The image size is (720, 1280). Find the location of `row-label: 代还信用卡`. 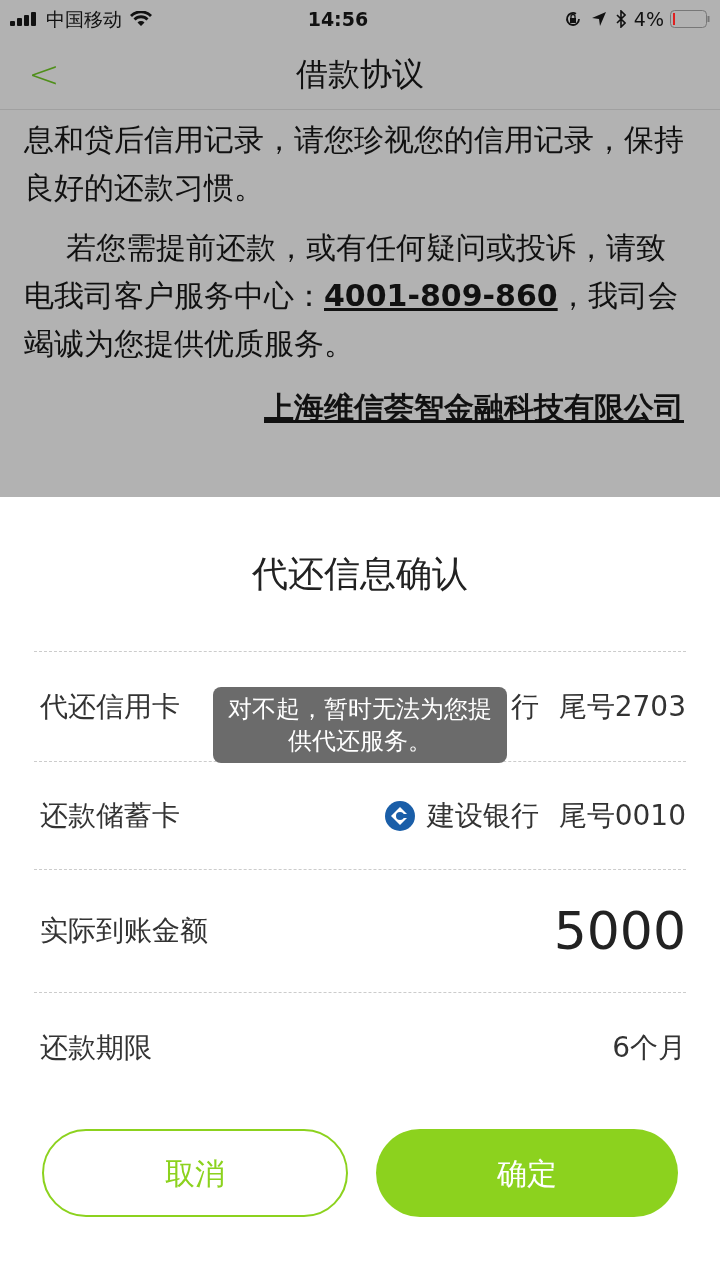

row-label: 代还信用卡 is located at coordinates (110, 706).